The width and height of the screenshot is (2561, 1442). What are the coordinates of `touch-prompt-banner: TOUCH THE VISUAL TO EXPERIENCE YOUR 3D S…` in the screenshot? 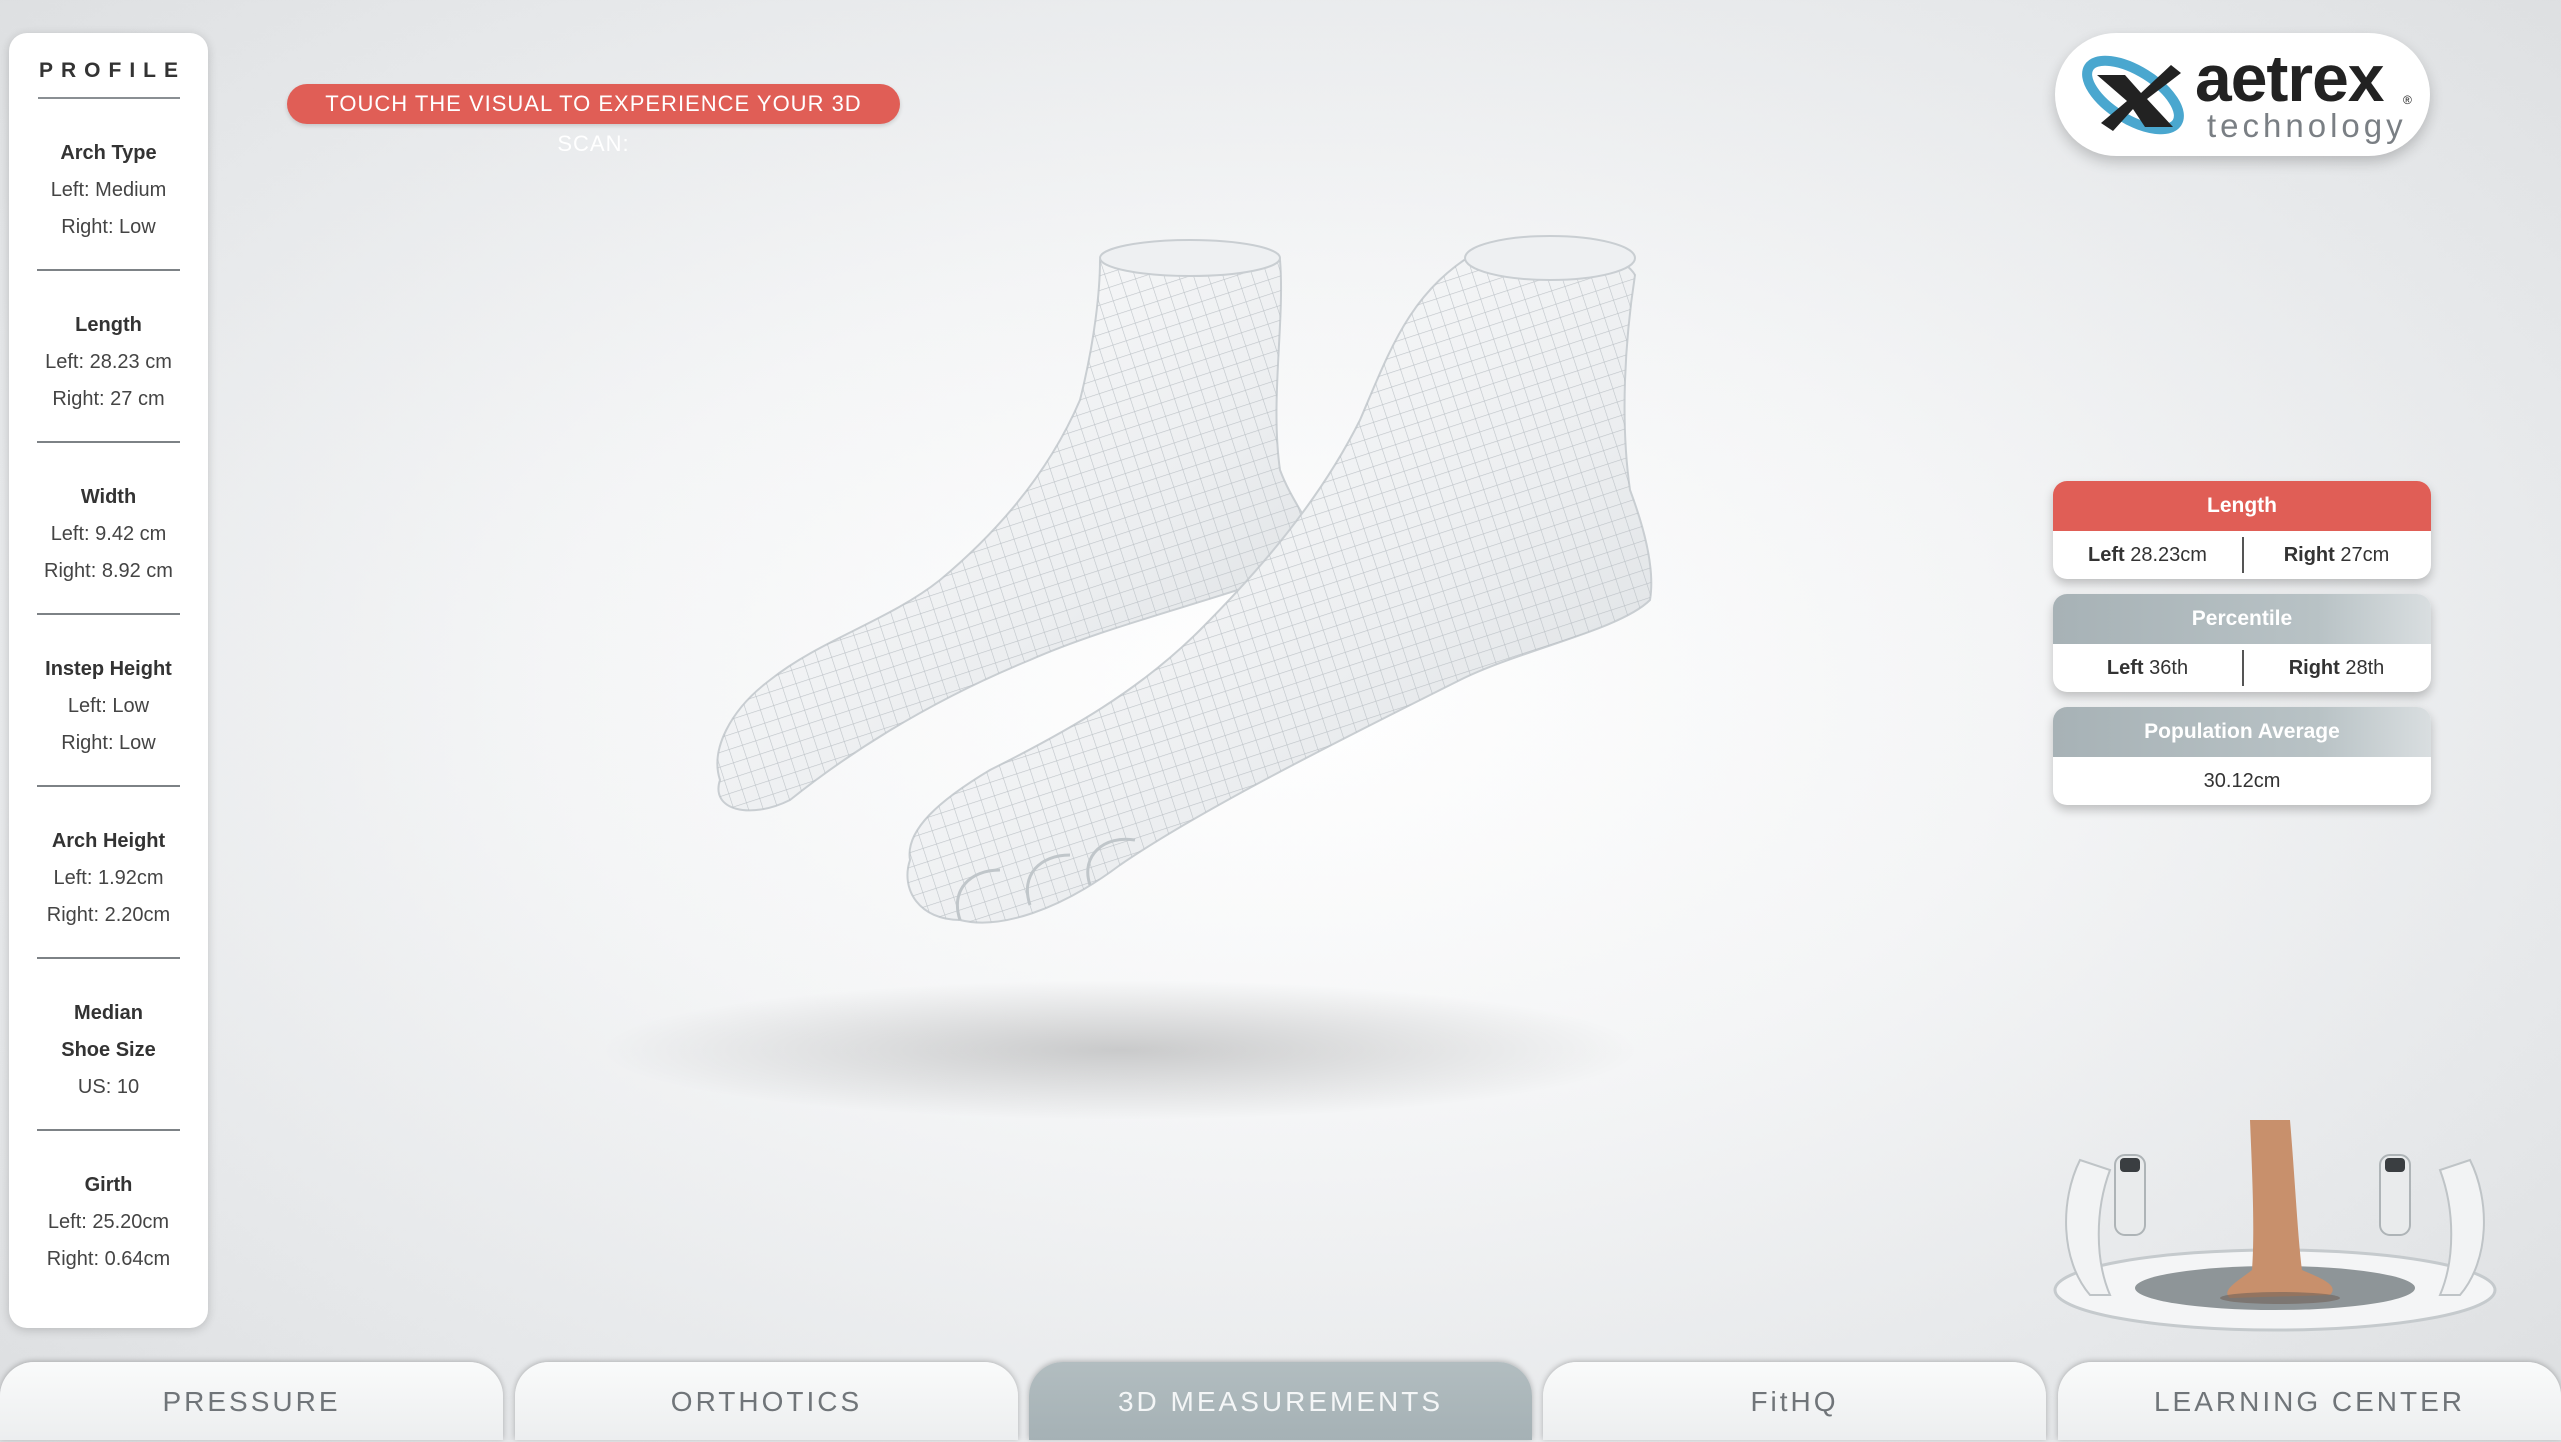 It's located at (593, 120).